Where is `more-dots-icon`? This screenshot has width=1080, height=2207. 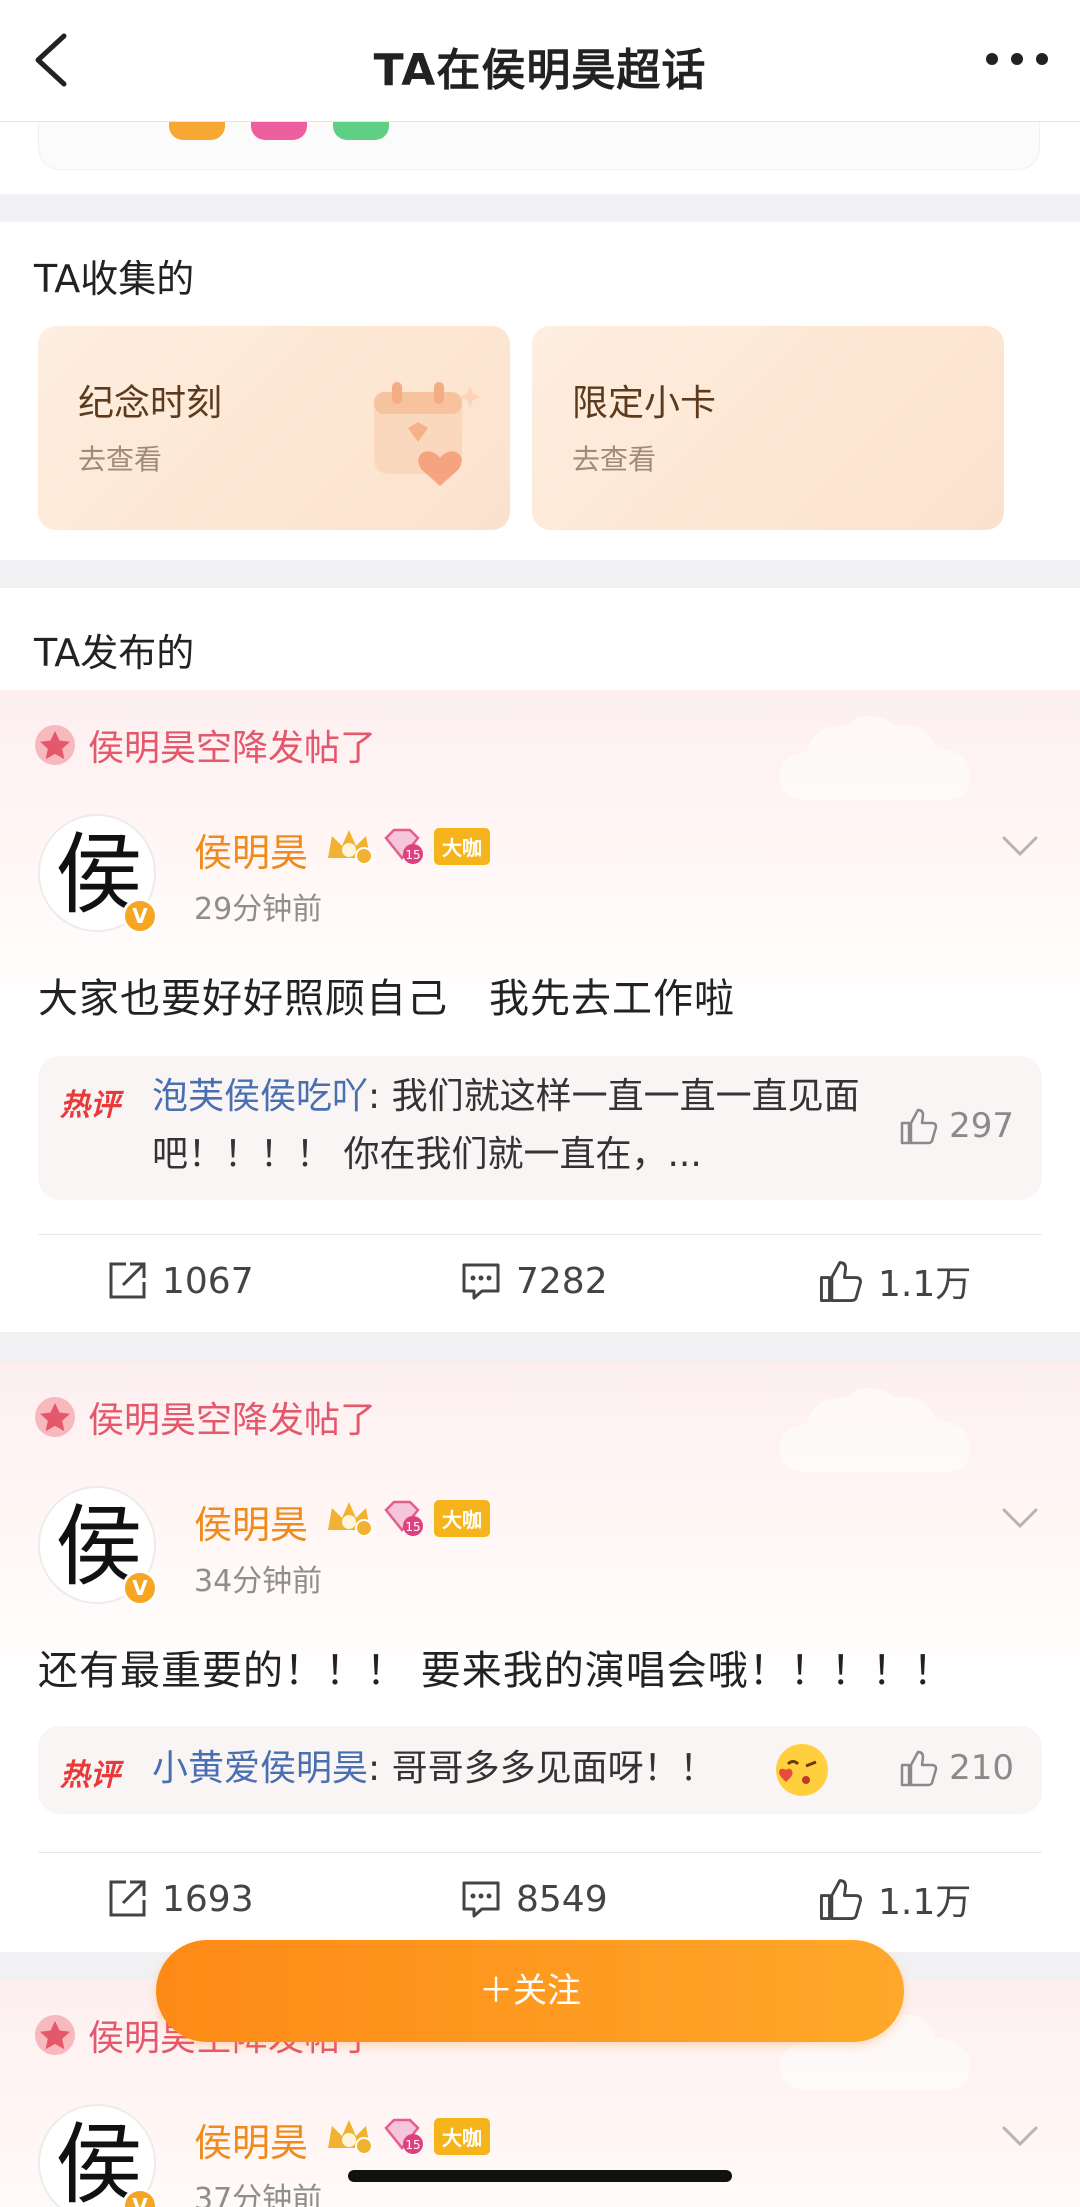
more-dots-icon is located at coordinates (1017, 59).